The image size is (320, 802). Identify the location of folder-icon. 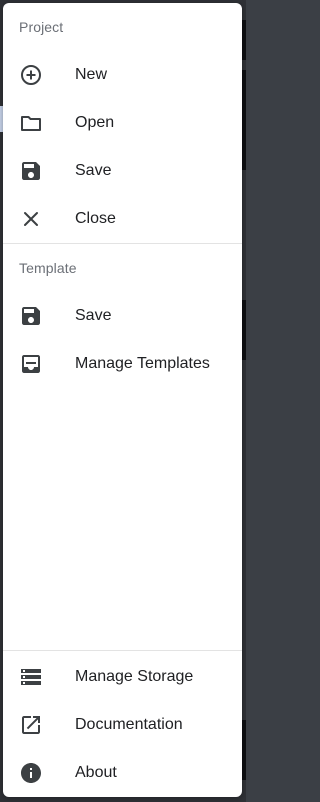
(31, 123).